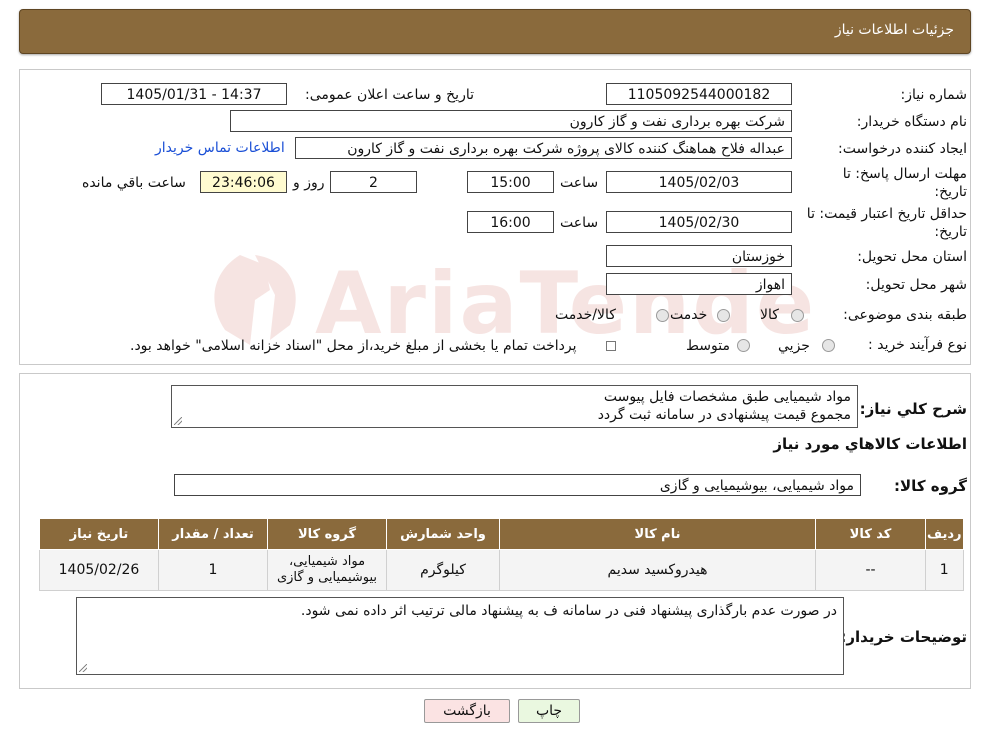 This screenshot has height=744, width=985. What do you see at coordinates (579, 223) in the screenshot?
I see `validity-time-label: ساعت` at bounding box center [579, 223].